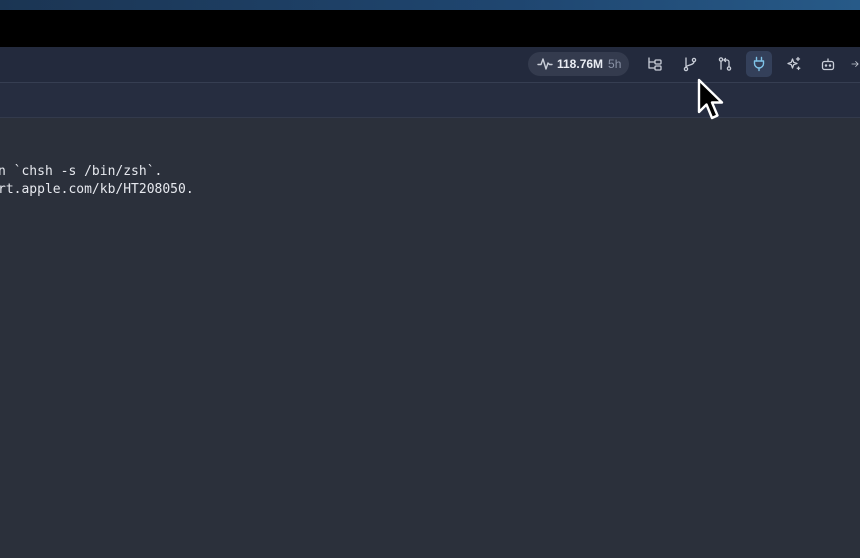 The height and width of the screenshot is (558, 860). Describe the element at coordinates (430, 5) in the screenshot. I see `desktop-background-strip` at that location.